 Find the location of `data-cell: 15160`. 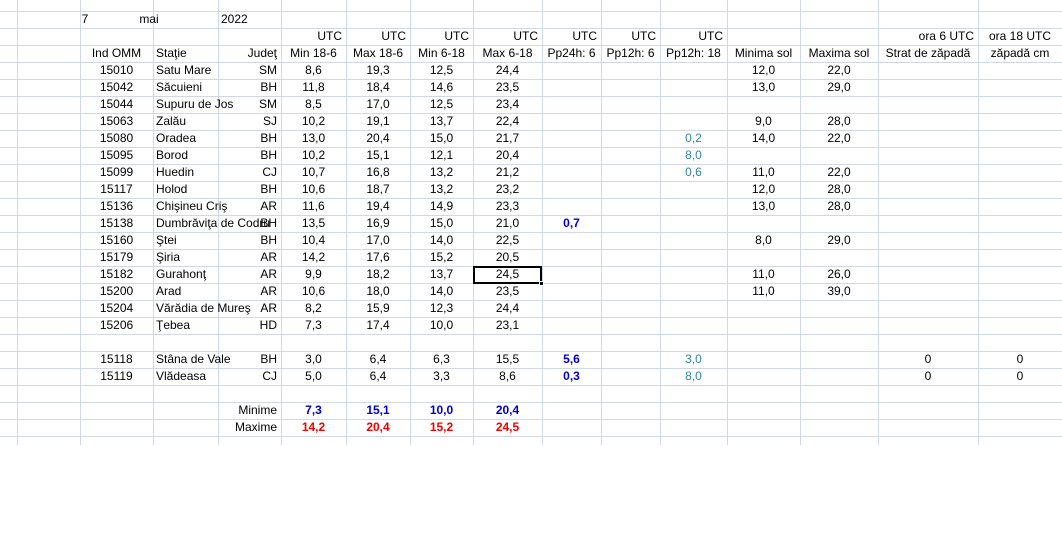

data-cell: 15160 is located at coordinates (116, 240).